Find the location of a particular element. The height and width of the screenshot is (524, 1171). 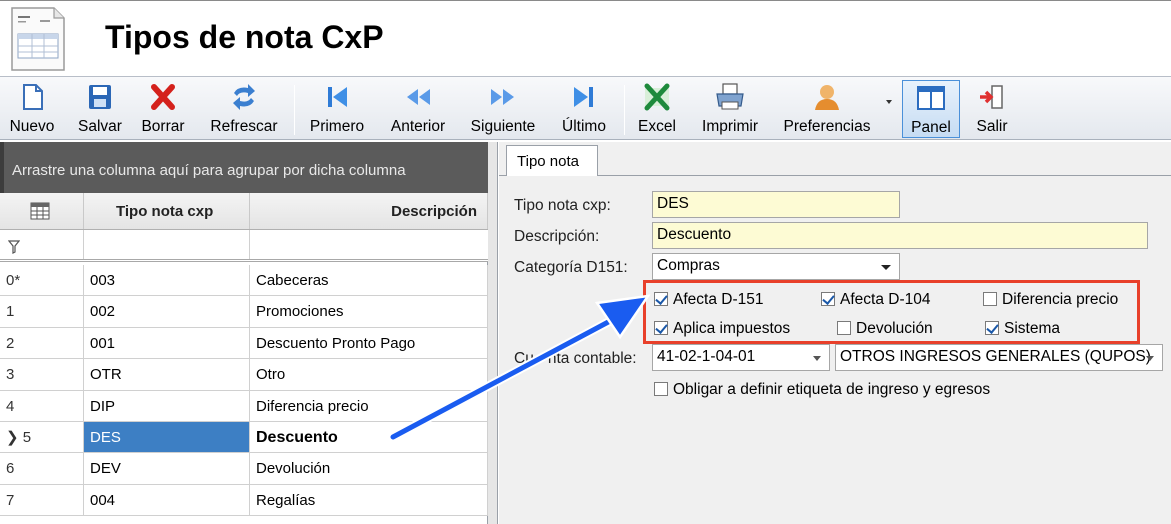

cuenta-label-end: nta contable: is located at coordinates (592, 358).